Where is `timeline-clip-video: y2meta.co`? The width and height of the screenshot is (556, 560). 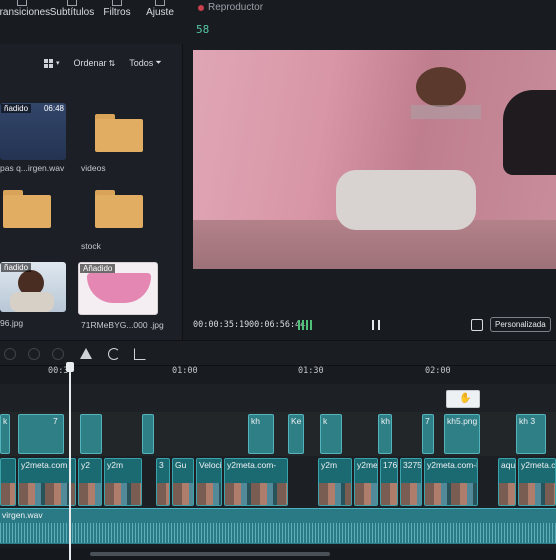
timeline-clip-video: y2meta.co is located at coordinates (537, 482).